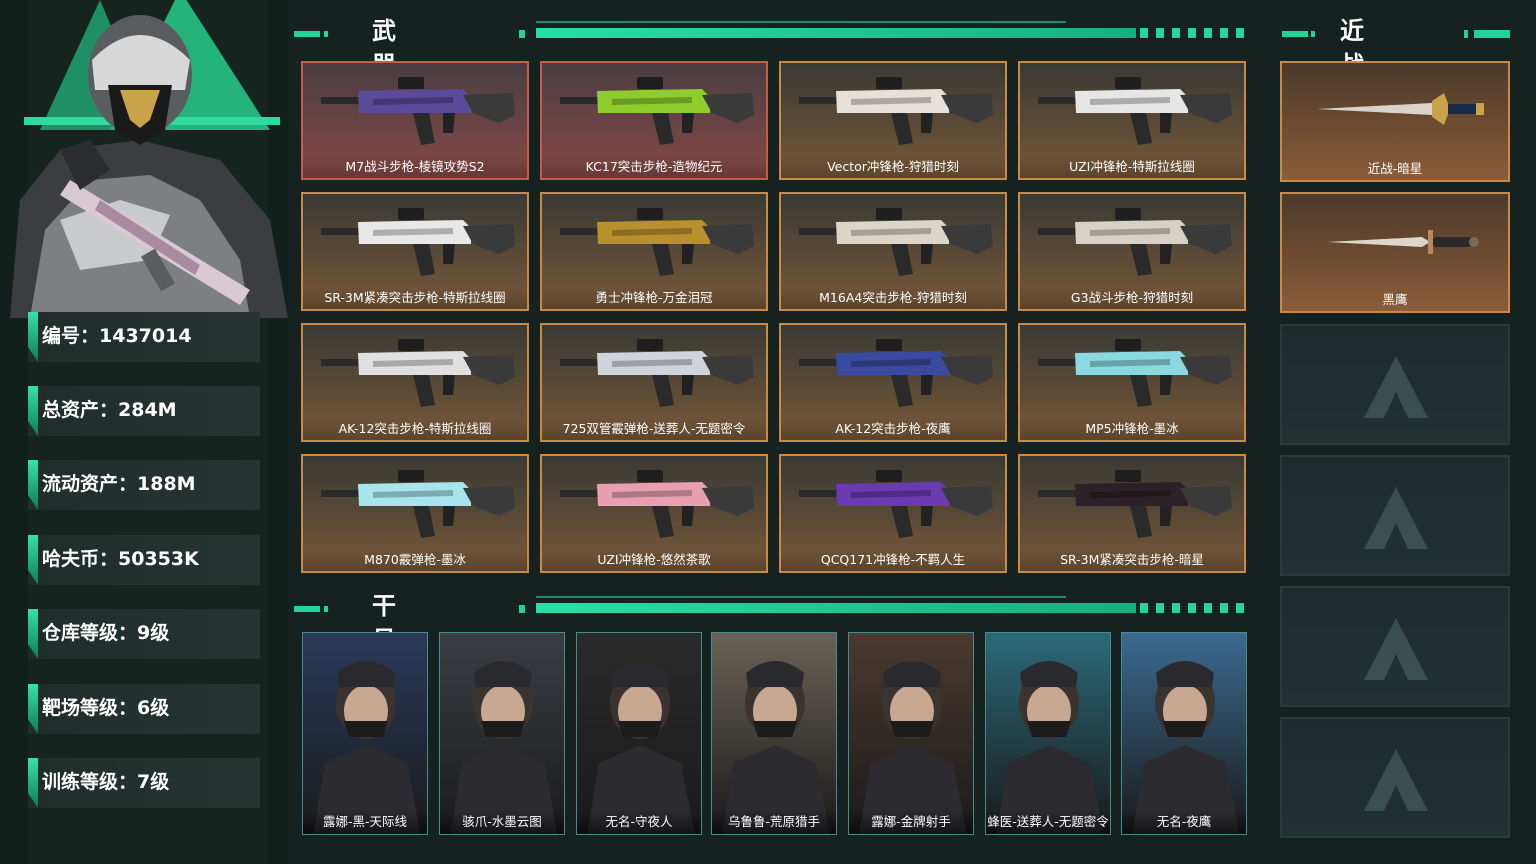  I want to click on operator-card: 露娜-金牌射手, so click(911, 733).